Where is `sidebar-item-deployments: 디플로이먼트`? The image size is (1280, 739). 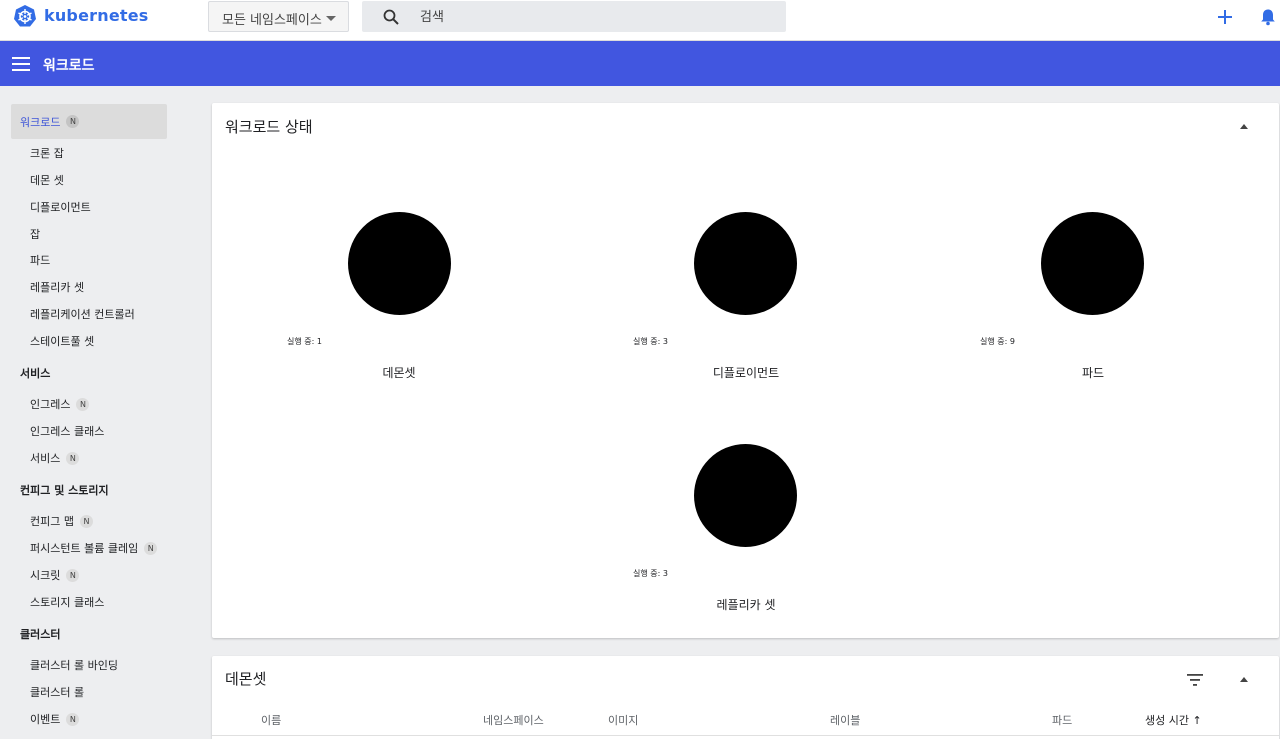
sidebar-item-deployments: 디플로이먼트 is located at coordinates (60, 207).